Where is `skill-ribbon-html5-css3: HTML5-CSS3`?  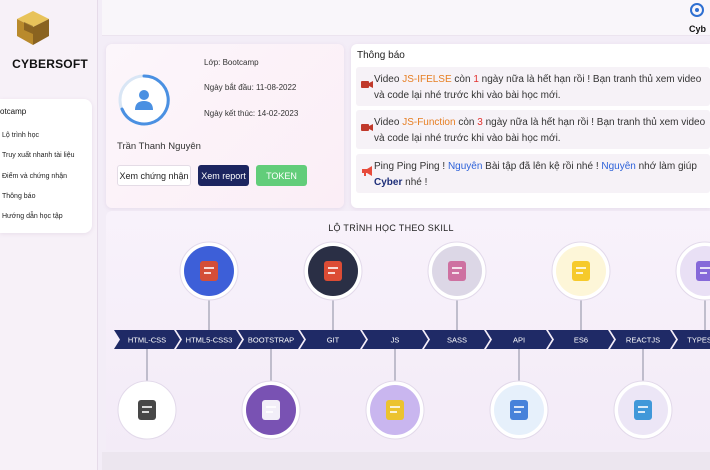 skill-ribbon-html5-css3: HTML5-CSS3 is located at coordinates (209, 339).